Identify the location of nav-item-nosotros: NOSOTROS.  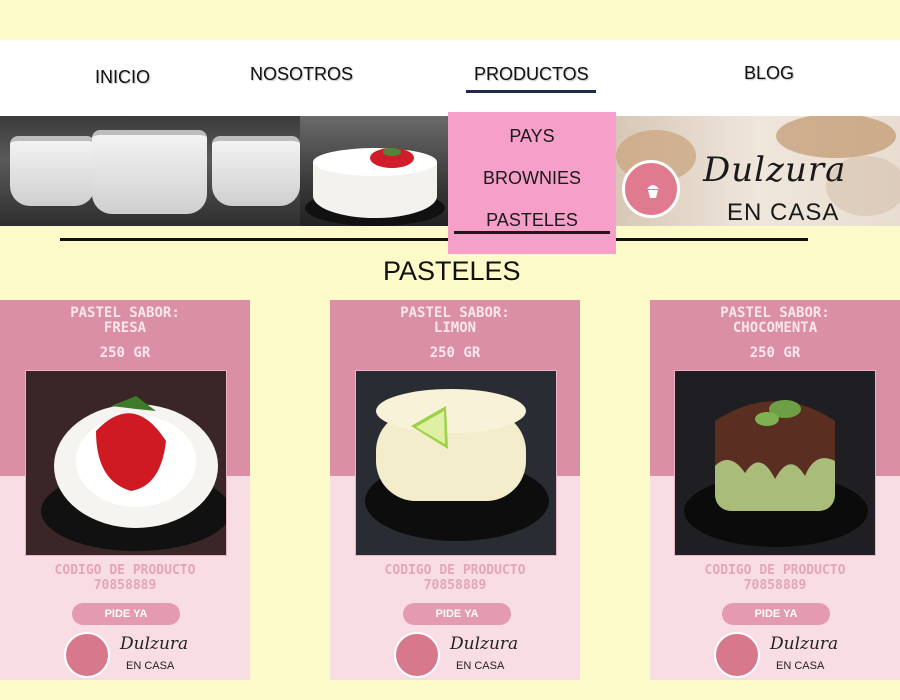
(301, 74).